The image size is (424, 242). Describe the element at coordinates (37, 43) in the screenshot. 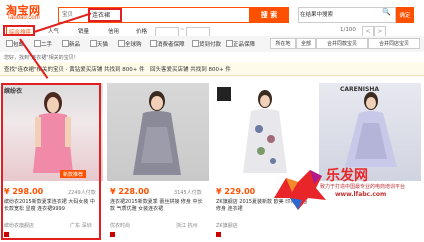

I see `second-hand-checkbox` at that location.